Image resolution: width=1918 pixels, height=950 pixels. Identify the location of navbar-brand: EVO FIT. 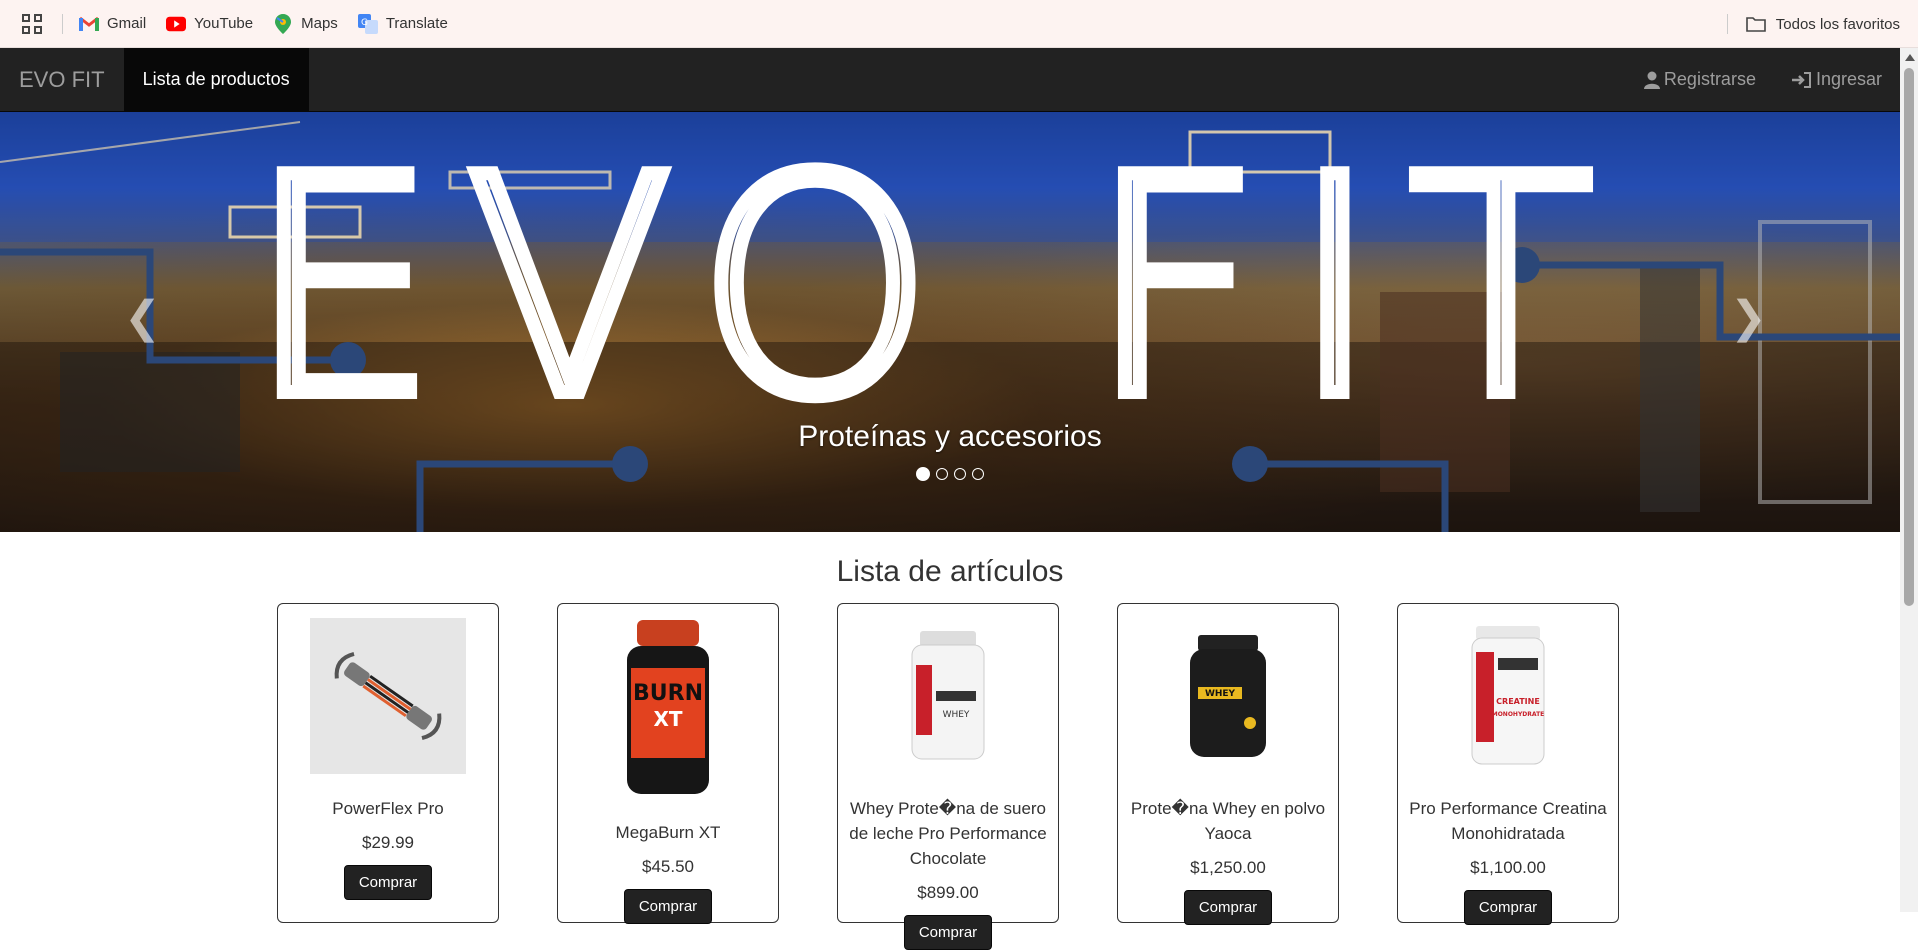
(62, 79).